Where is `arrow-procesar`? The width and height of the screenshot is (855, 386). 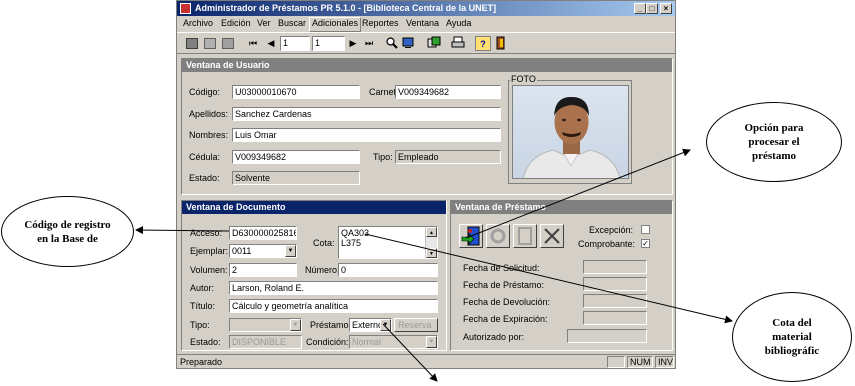 arrow-procesar is located at coordinates (578, 193).